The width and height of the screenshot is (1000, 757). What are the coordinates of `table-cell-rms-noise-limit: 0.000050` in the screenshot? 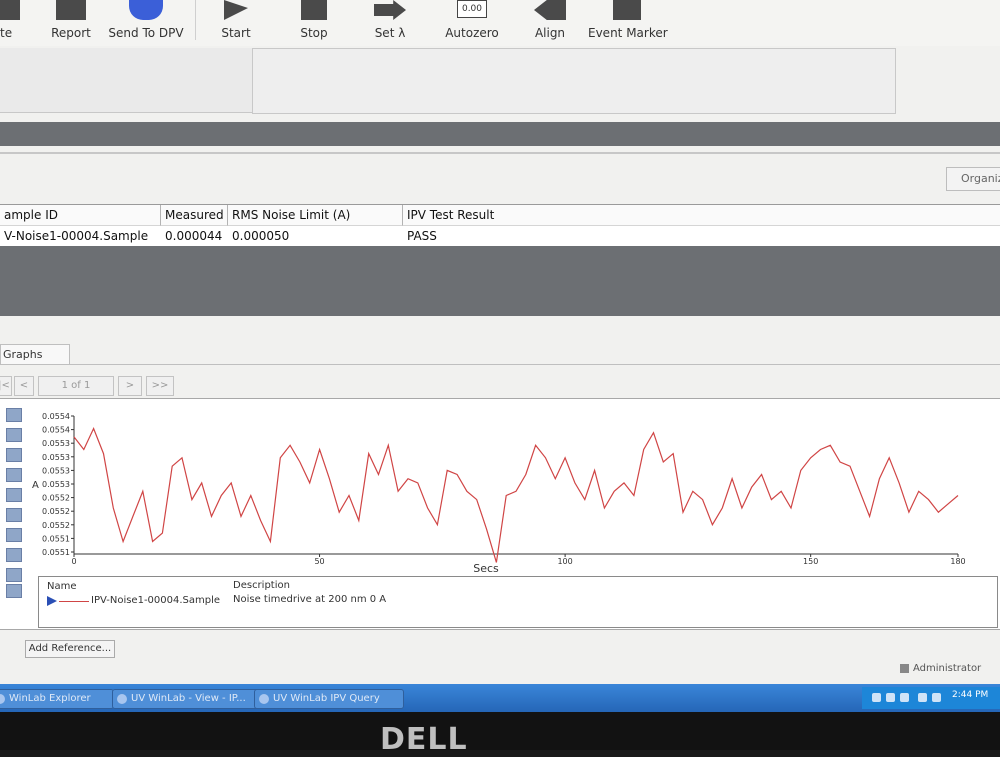 It's located at (315, 236).